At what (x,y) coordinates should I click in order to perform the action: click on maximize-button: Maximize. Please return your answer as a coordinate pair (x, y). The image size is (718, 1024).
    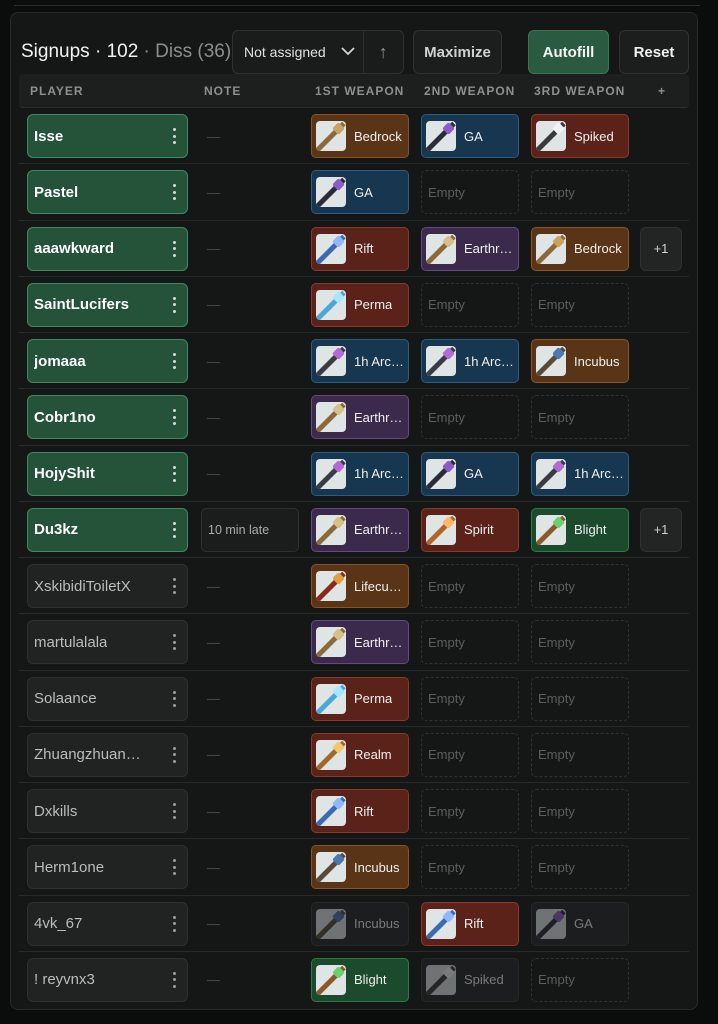
    Looking at the image, I should click on (457, 52).